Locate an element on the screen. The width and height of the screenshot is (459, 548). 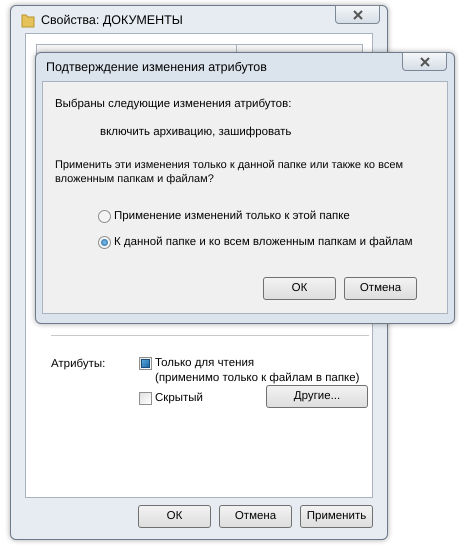
dialog-button: Применить is located at coordinates (336, 516).